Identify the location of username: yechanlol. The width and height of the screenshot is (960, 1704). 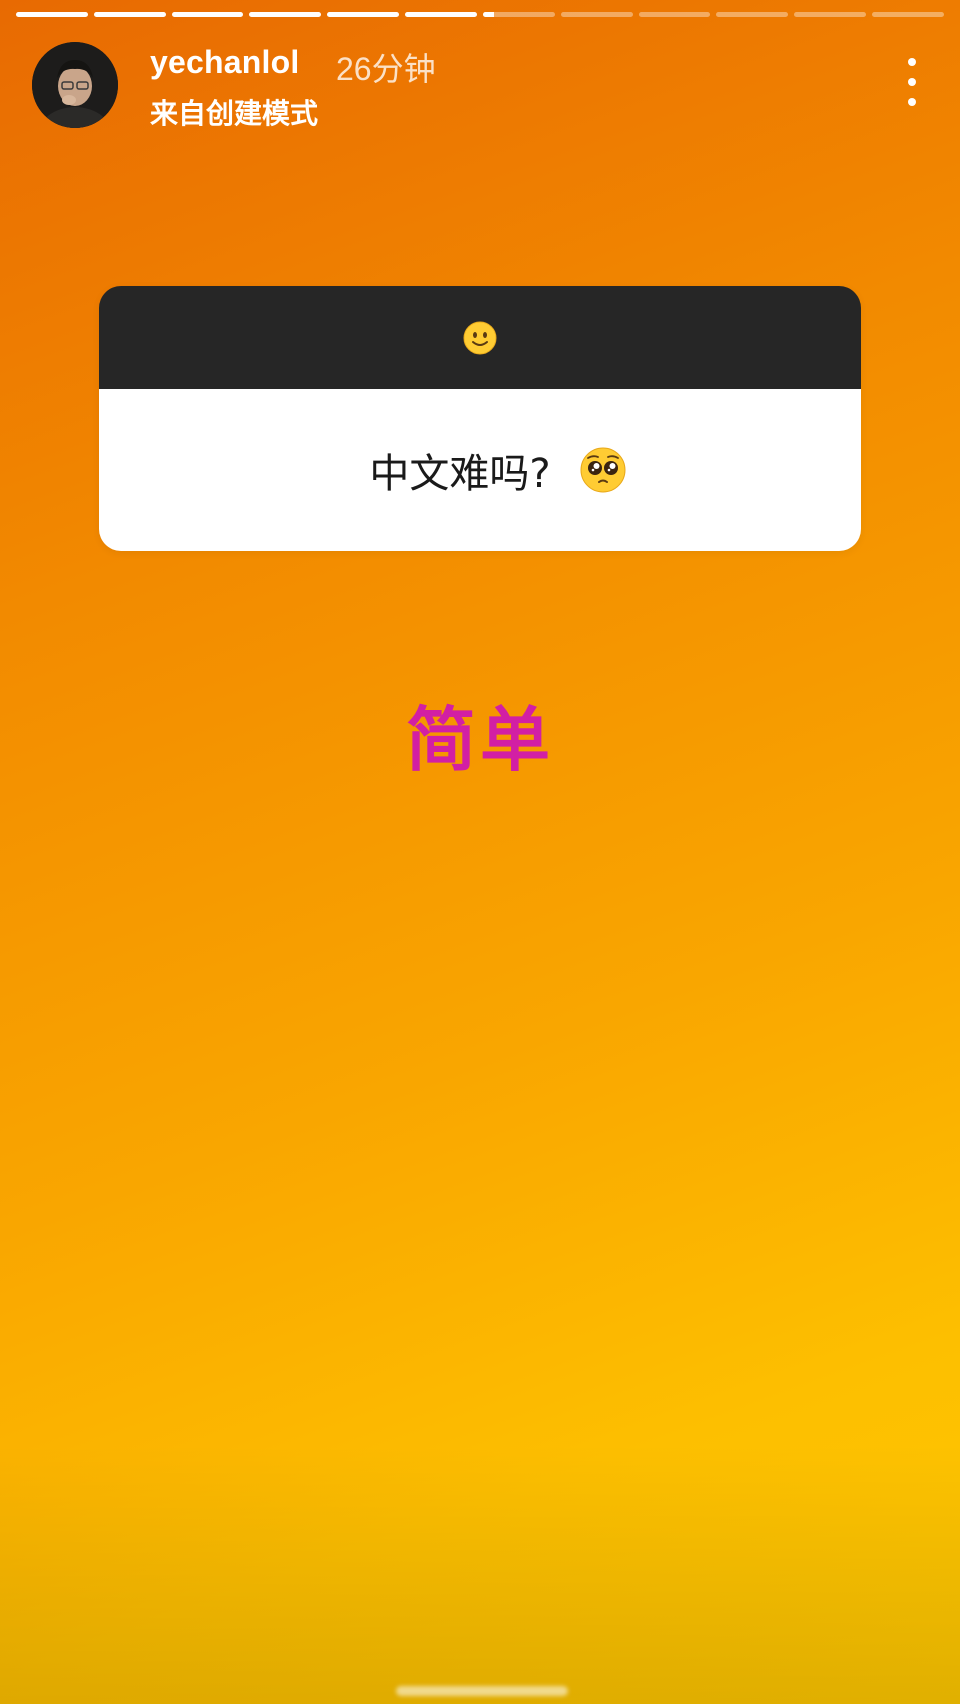
(224, 62).